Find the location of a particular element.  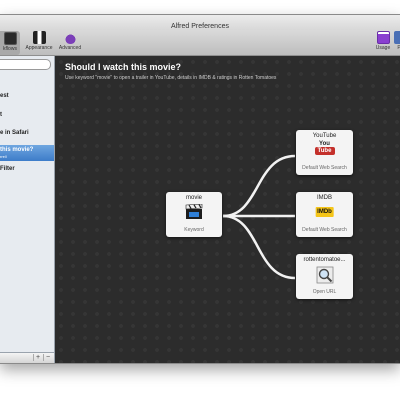

workflows-tab: kflows is located at coordinates (10, 43).